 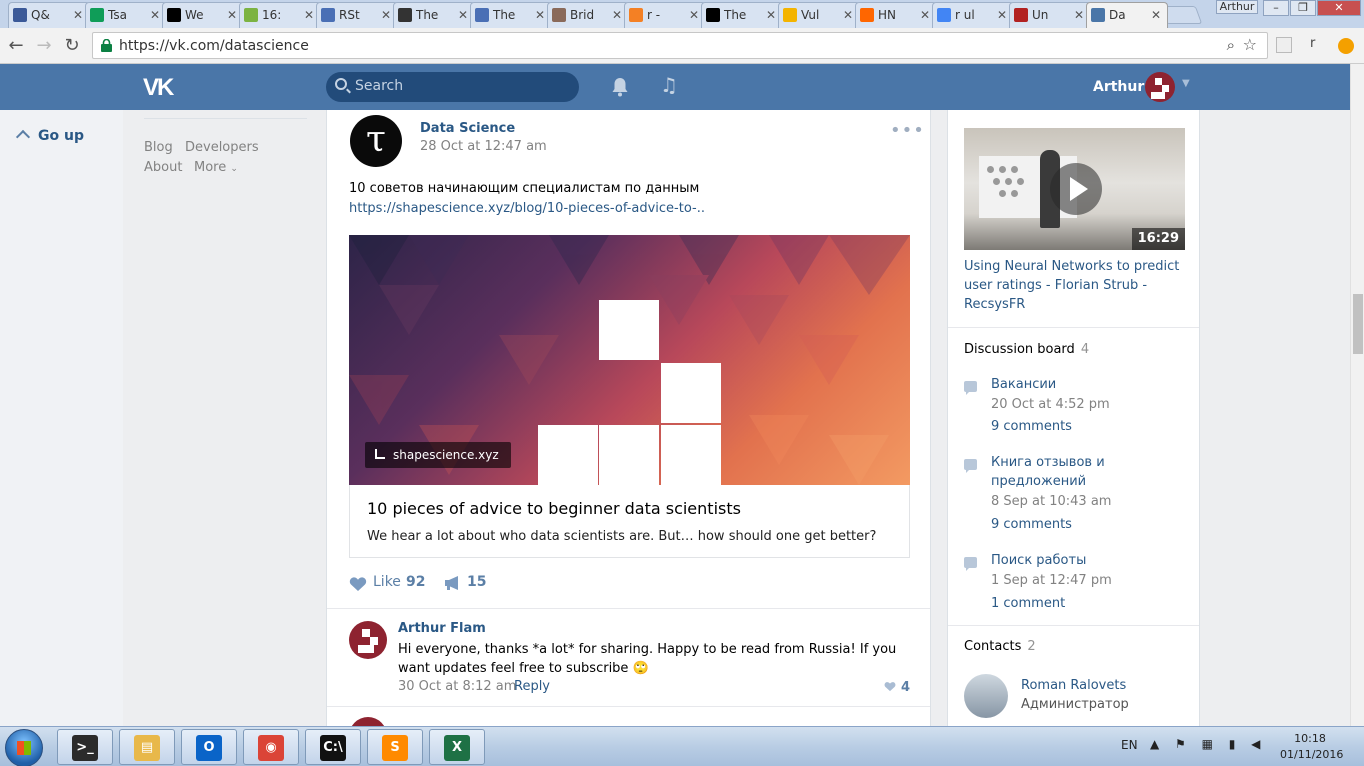 What do you see at coordinates (1358, 324) in the screenshot?
I see `scrollbar-thumb` at bounding box center [1358, 324].